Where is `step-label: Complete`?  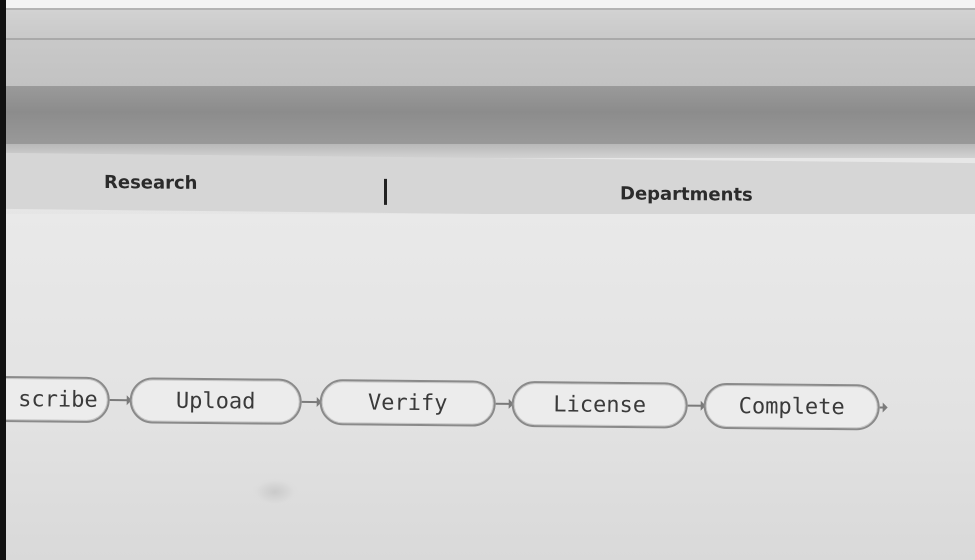 step-label: Complete is located at coordinates (791, 406).